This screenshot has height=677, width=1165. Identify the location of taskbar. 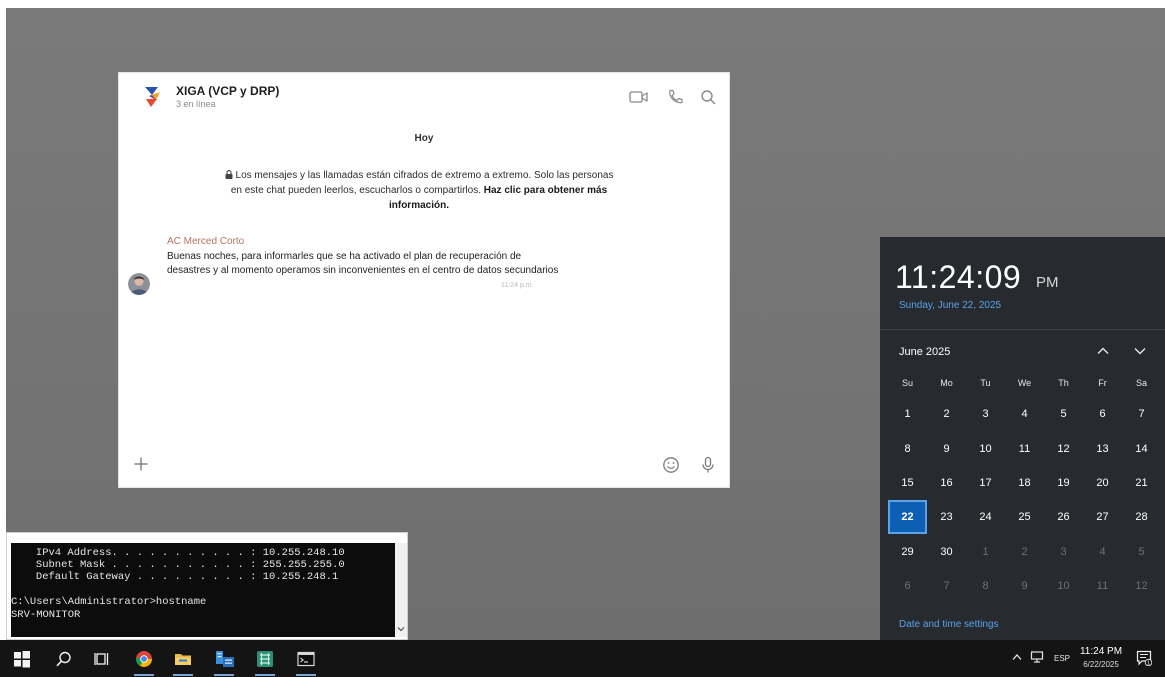
(582, 658).